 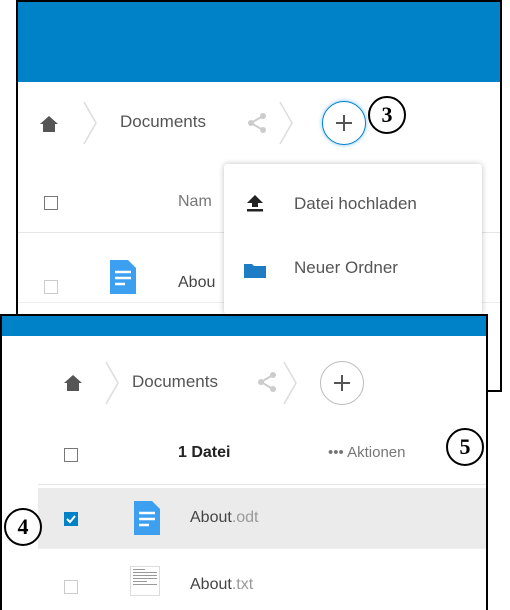 I want to click on file-name: About.odt, so click(x=224, y=518).